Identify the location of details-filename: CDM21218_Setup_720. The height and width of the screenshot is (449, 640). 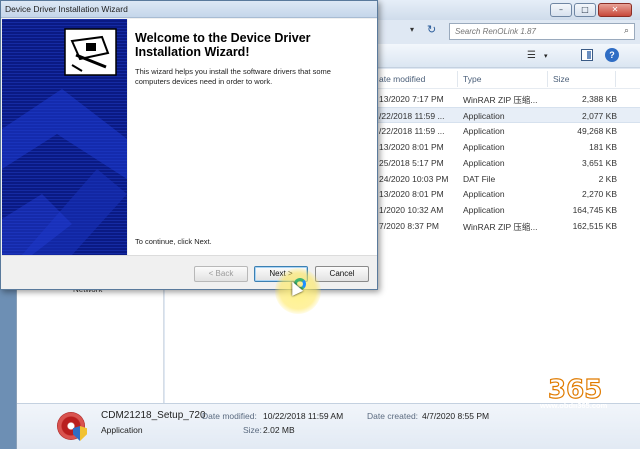
(153, 415).